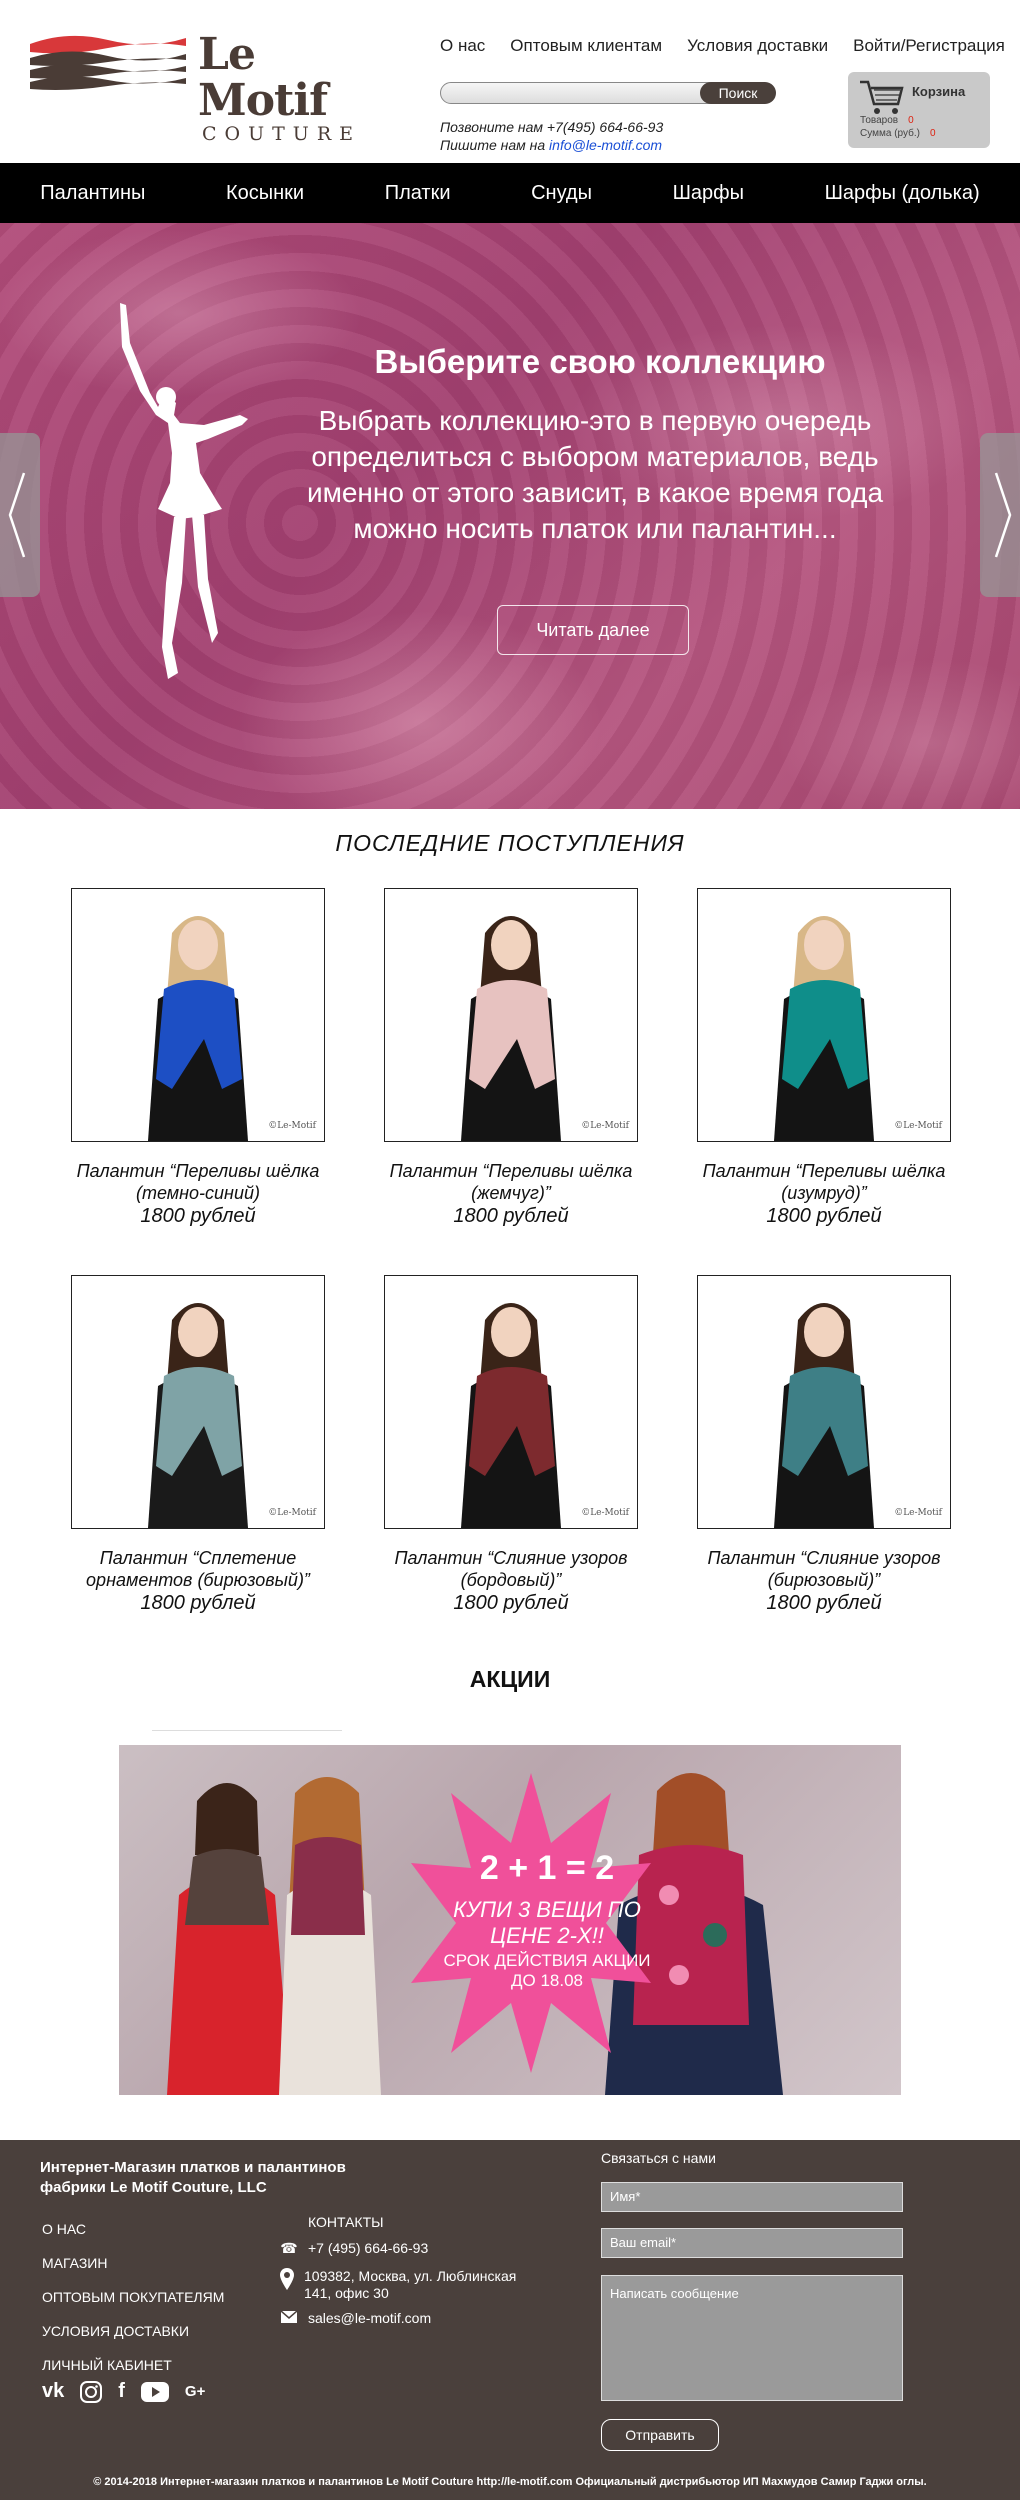  What do you see at coordinates (752, 2197) in the screenshot?
I see `name-field: Имя*` at bounding box center [752, 2197].